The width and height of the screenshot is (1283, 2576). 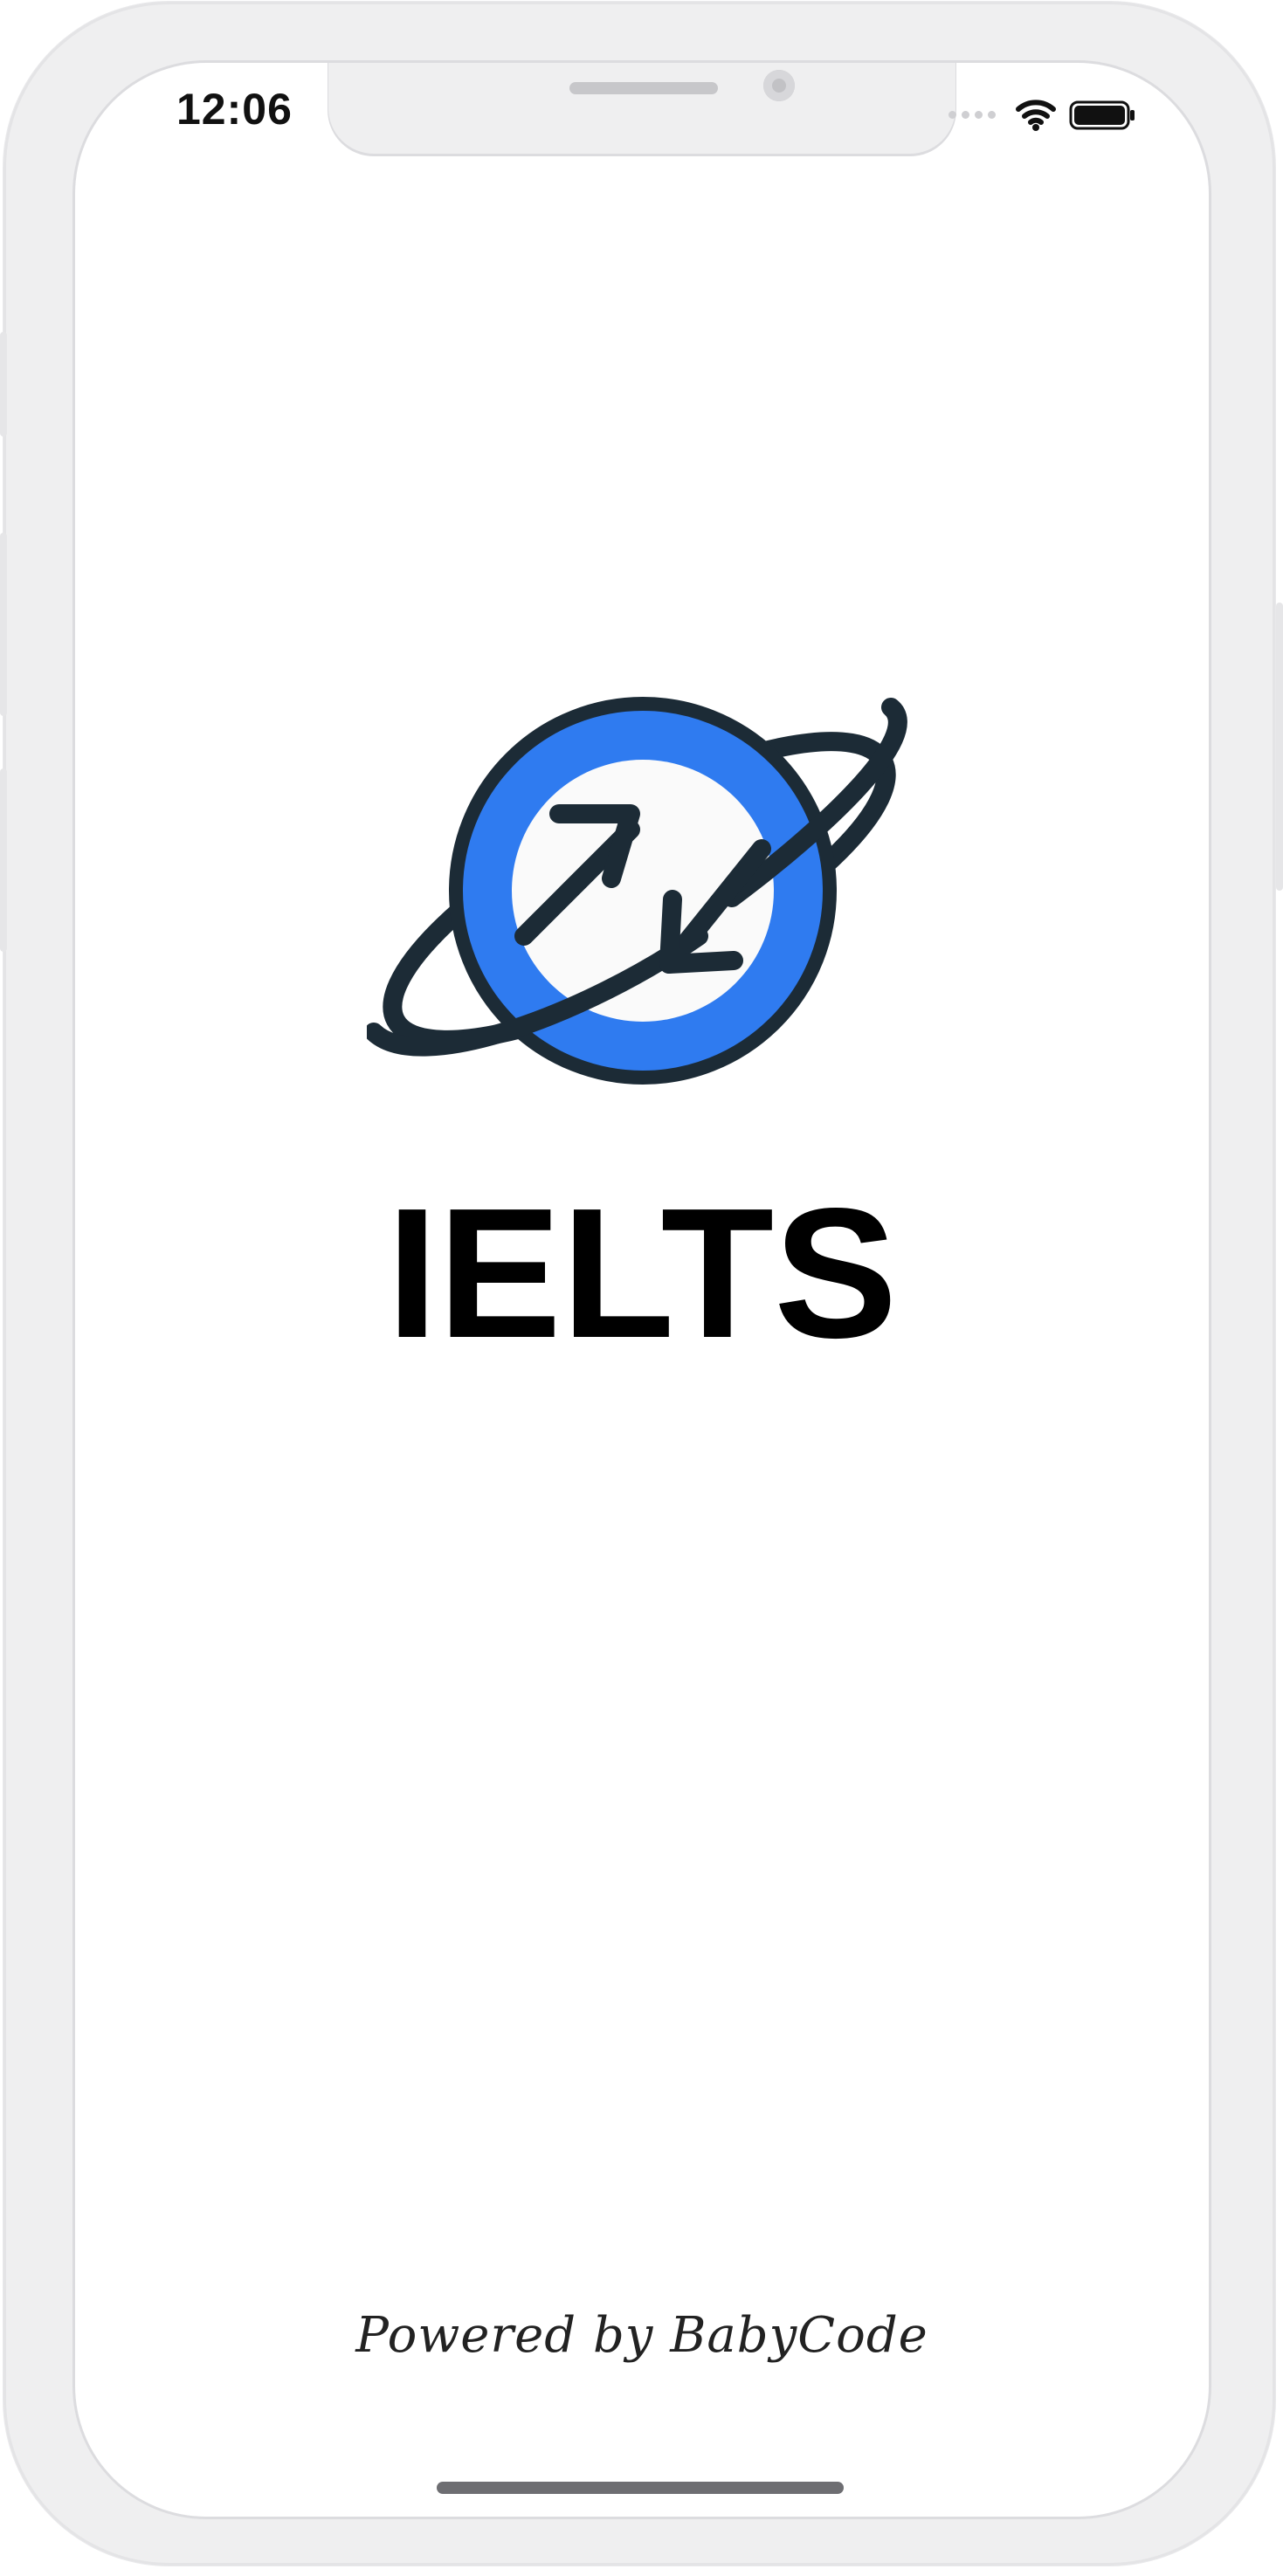 I want to click on home-indicator, so click(x=640, y=2488).